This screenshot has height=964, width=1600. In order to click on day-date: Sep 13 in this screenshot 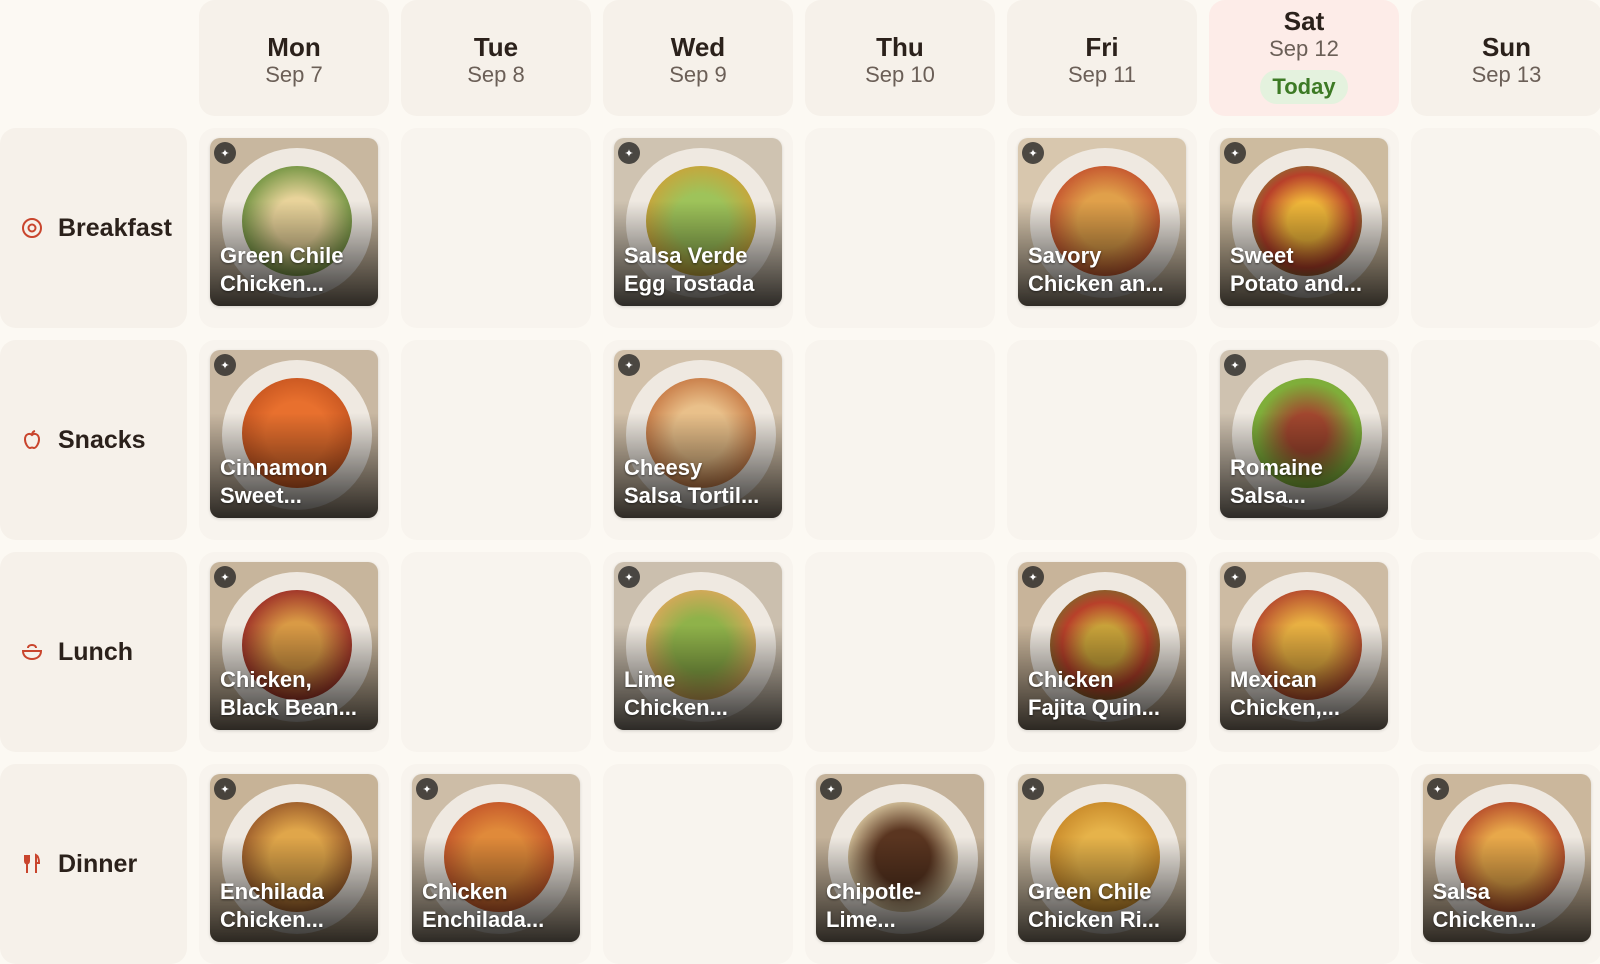, I will do `click(1506, 74)`.